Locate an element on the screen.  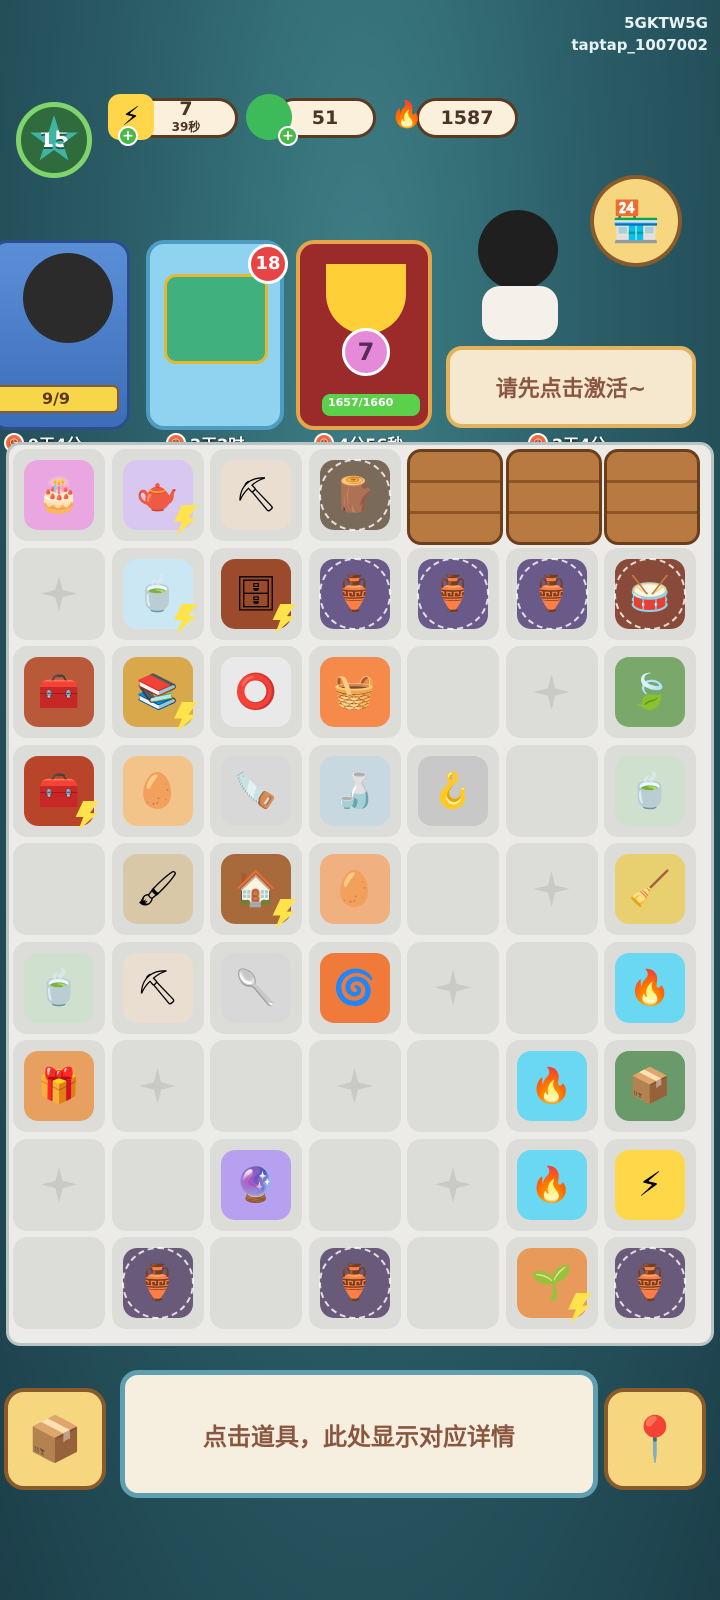
character-card: 9/9 is located at coordinates (65, 335).